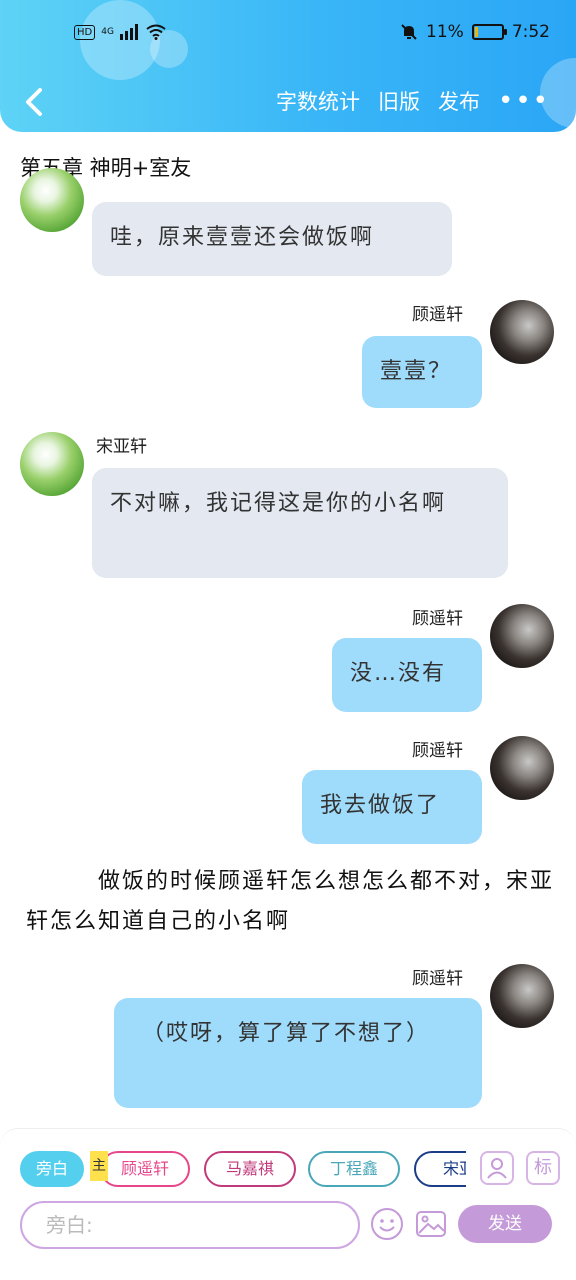 The width and height of the screenshot is (576, 1280). I want to click on word-count-button: 字数统计, so click(318, 101).